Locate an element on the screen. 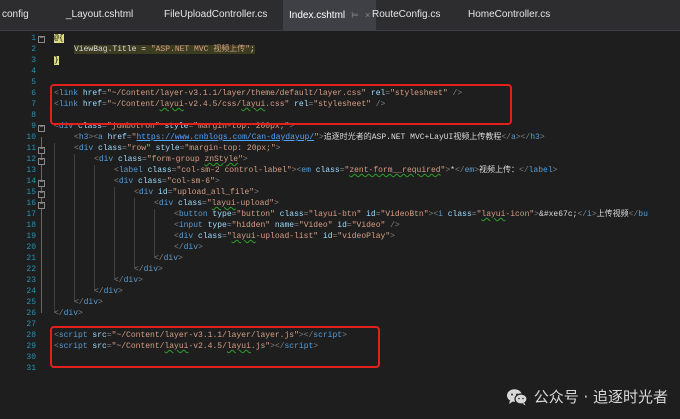 This screenshot has width=680, height=419. code-line-26: </div> is located at coordinates (68, 313).